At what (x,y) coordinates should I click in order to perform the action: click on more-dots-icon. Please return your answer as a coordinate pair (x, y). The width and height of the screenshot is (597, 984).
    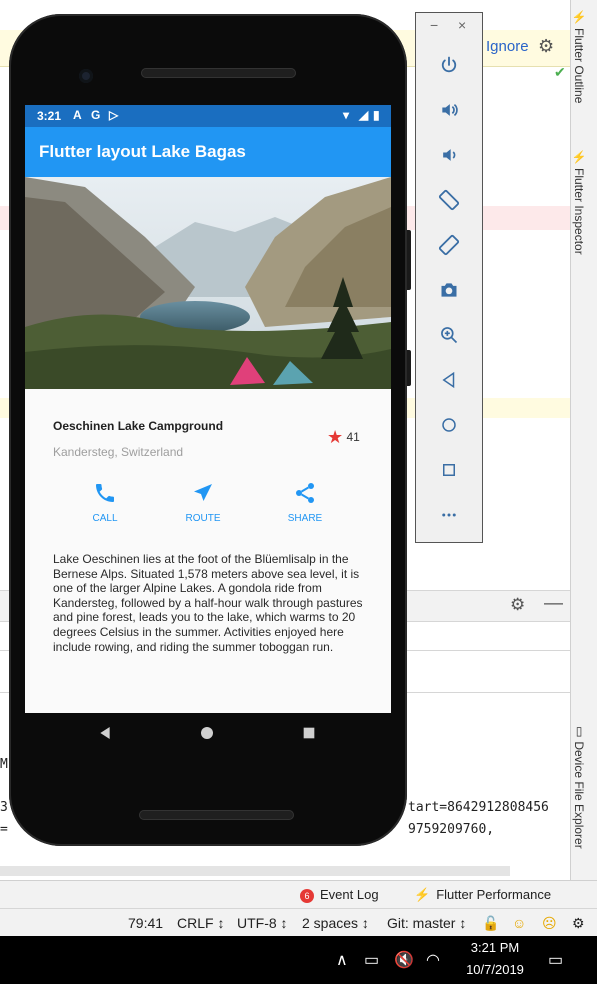
    Looking at the image, I should click on (449, 515).